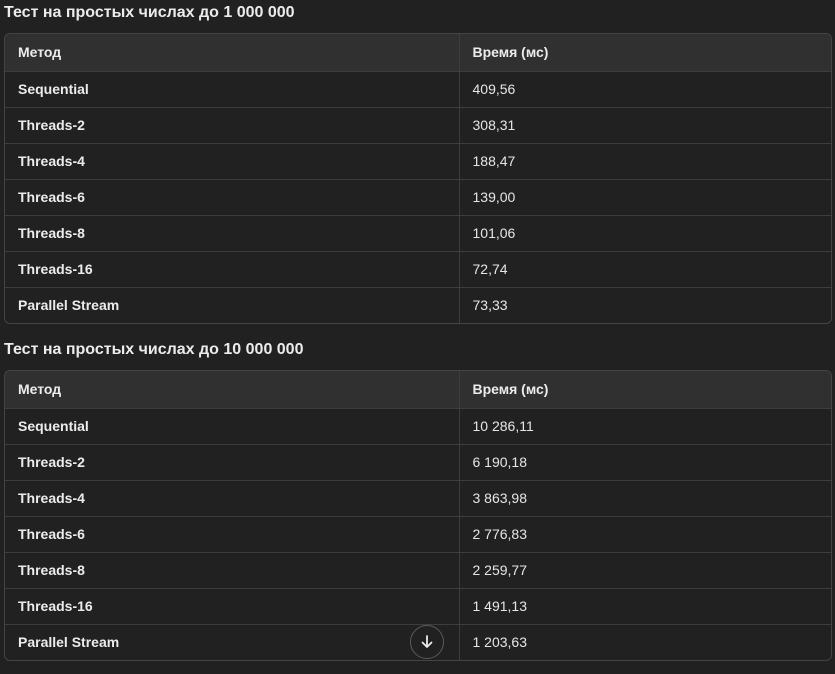  What do you see at coordinates (644, 197) in the screenshot?
I see `time-cell: 139,00` at bounding box center [644, 197].